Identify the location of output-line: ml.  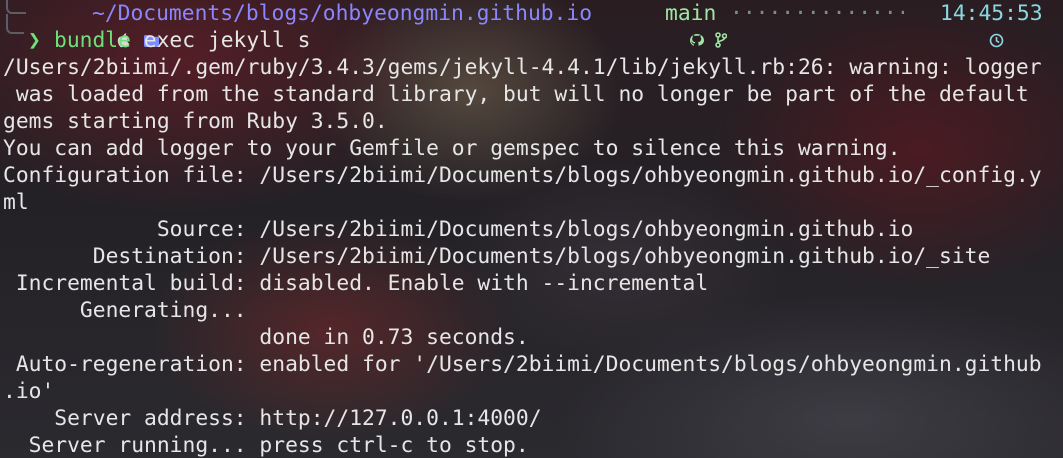
(16, 202).